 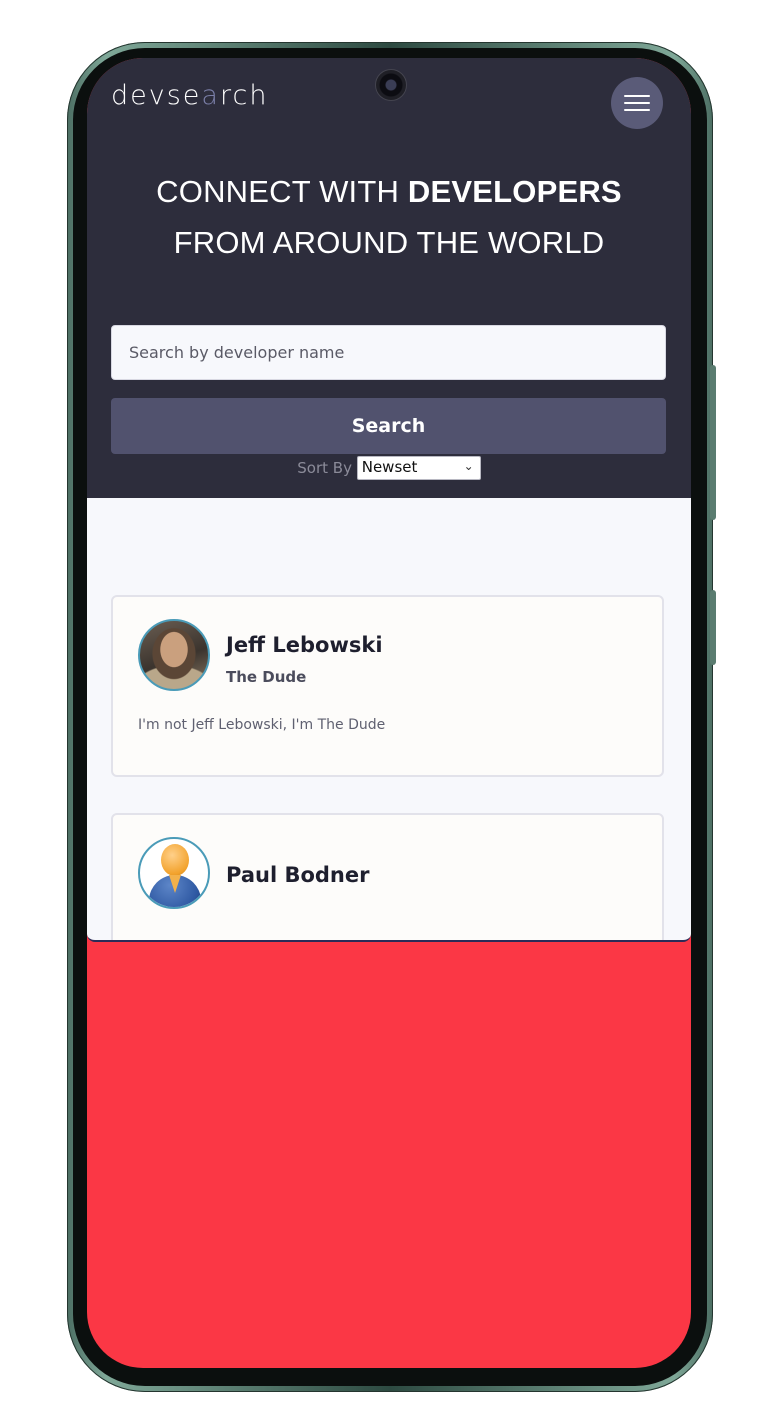 What do you see at coordinates (713, 442) in the screenshot?
I see `phone-volume-button` at bounding box center [713, 442].